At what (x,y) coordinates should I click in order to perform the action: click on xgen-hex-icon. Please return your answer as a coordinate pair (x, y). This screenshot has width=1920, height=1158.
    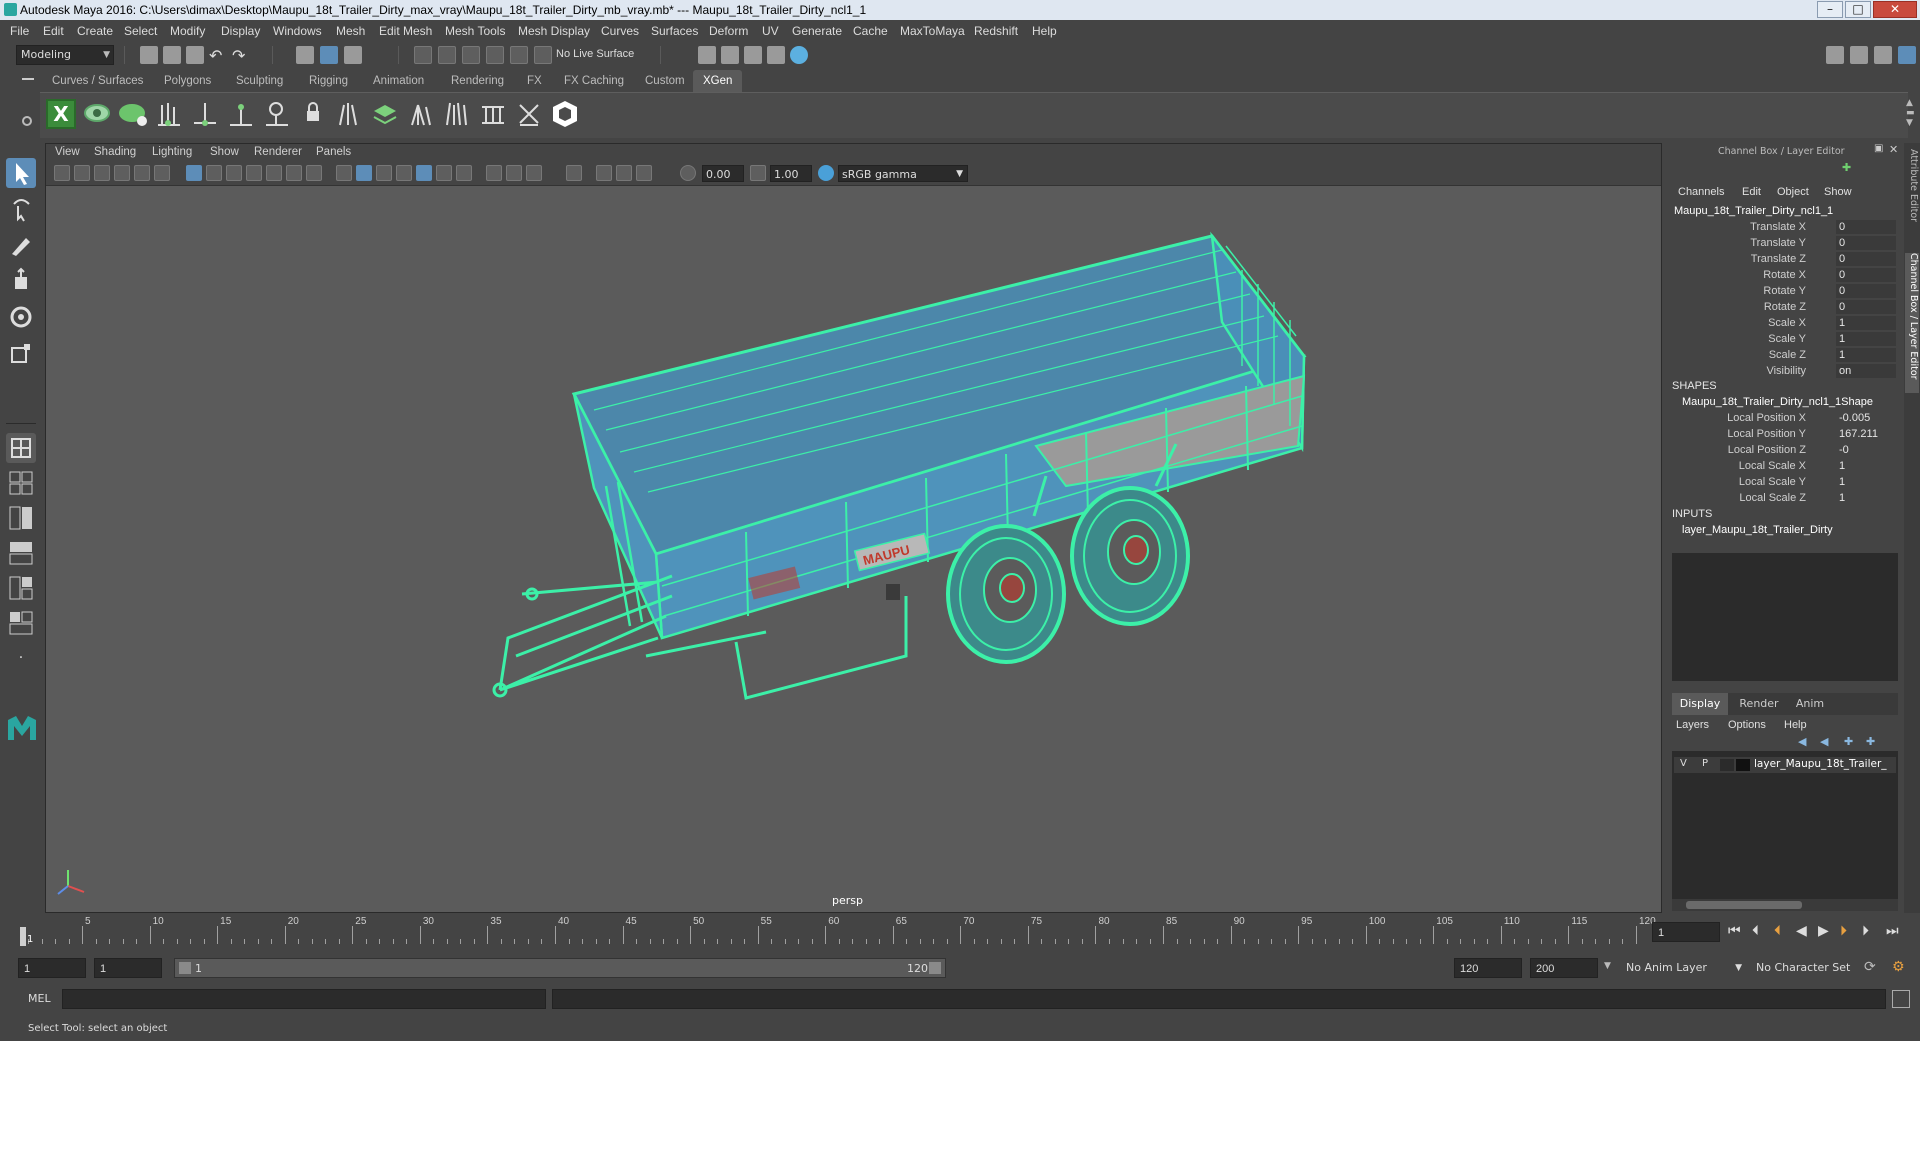
    Looking at the image, I should click on (565, 114).